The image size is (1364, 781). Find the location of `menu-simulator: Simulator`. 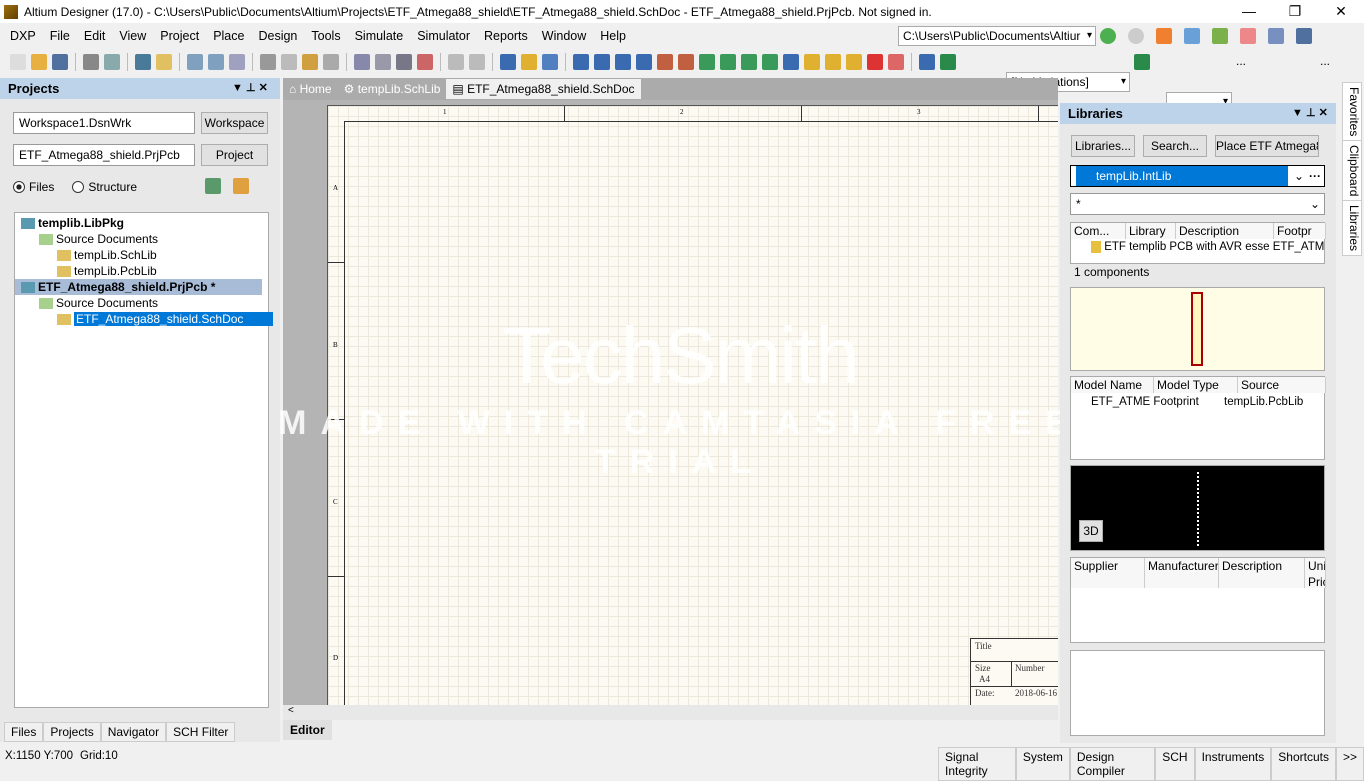

menu-simulator: Simulator is located at coordinates (443, 36).